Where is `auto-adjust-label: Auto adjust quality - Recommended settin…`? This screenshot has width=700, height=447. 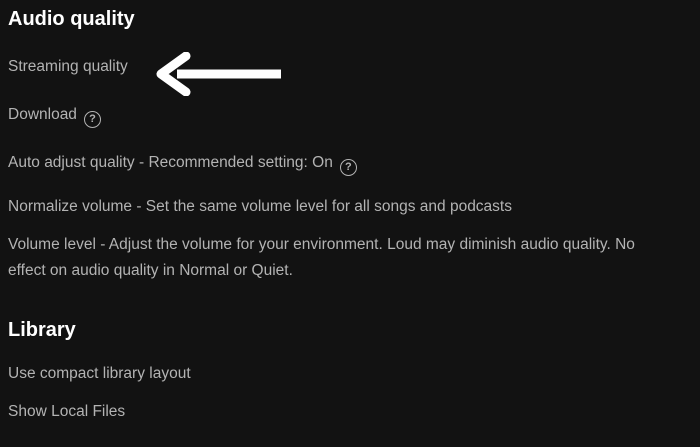
auto-adjust-label: Auto adjust quality - Recommended settin… is located at coordinates (170, 162).